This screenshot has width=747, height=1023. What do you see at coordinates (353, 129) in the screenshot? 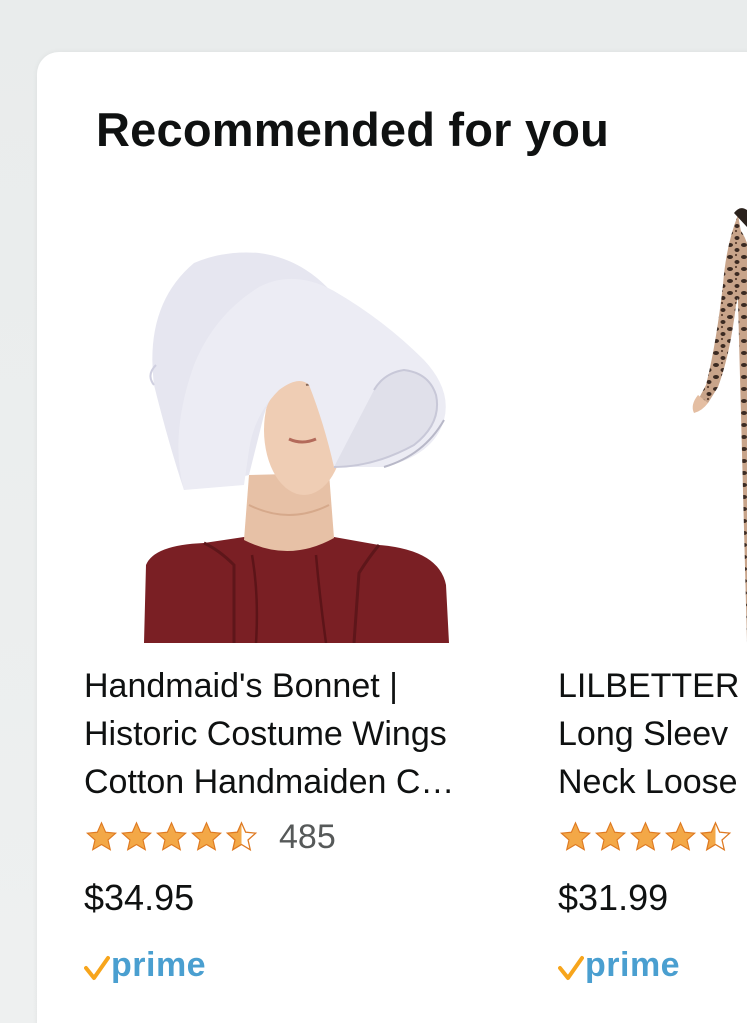
I see `section-title: Recommended for you` at bounding box center [353, 129].